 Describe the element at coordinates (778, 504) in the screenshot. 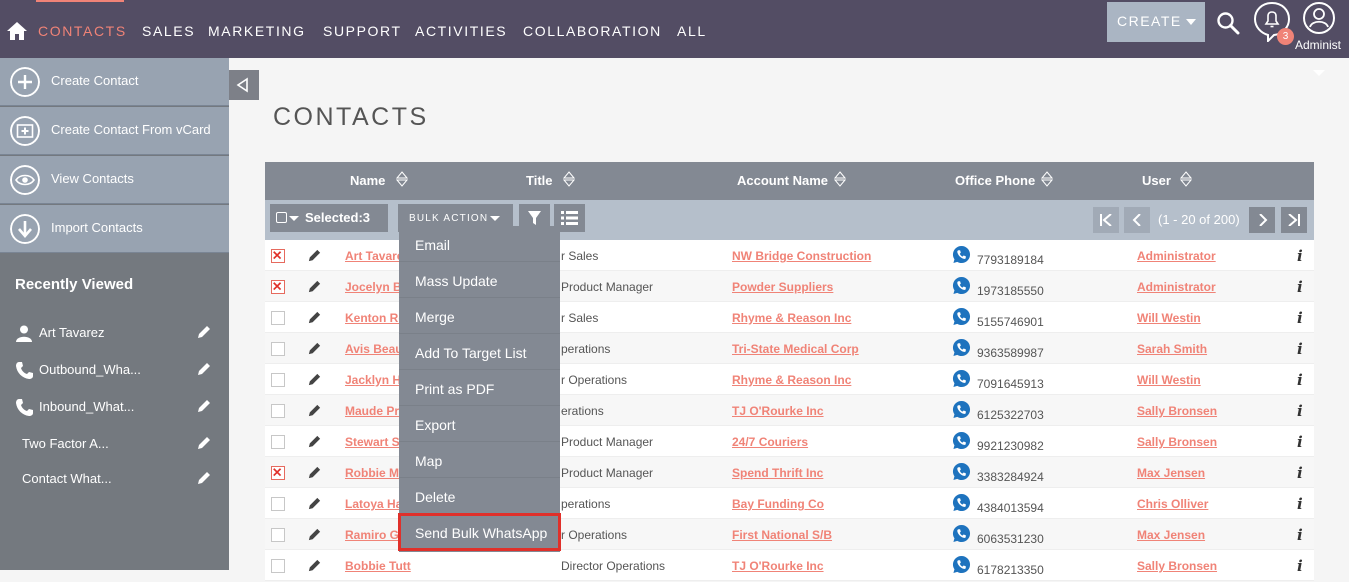

I see `account-name-link: Bay Funding Co` at that location.